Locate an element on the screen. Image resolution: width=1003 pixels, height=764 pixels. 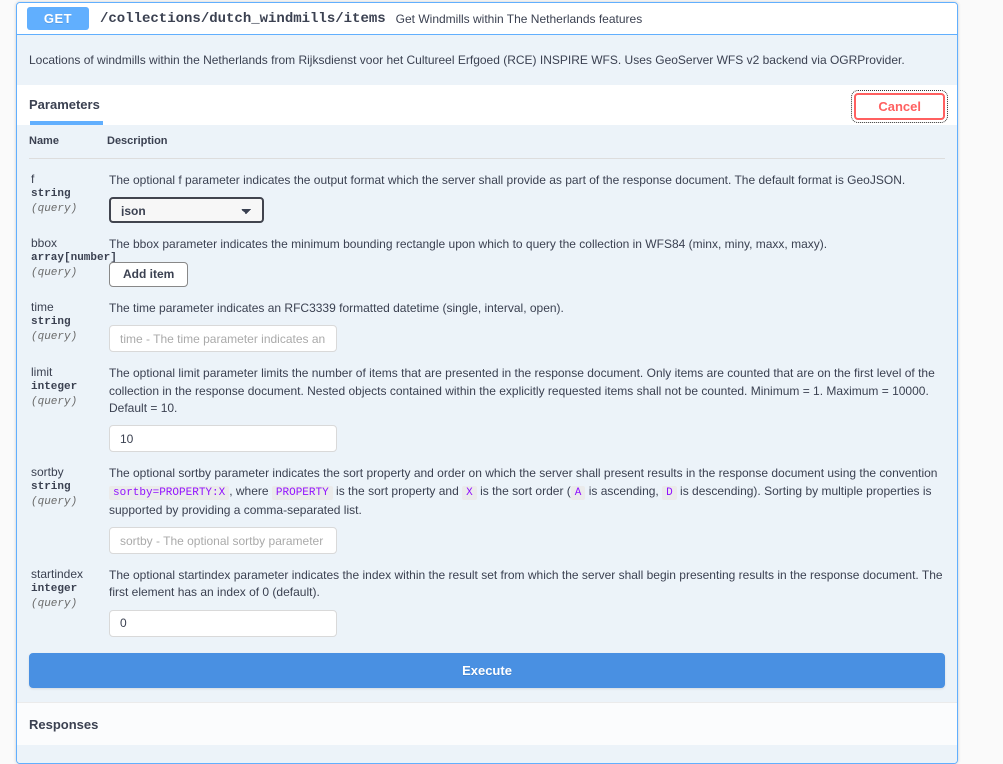
parameter-control: json is located at coordinates (526, 210).